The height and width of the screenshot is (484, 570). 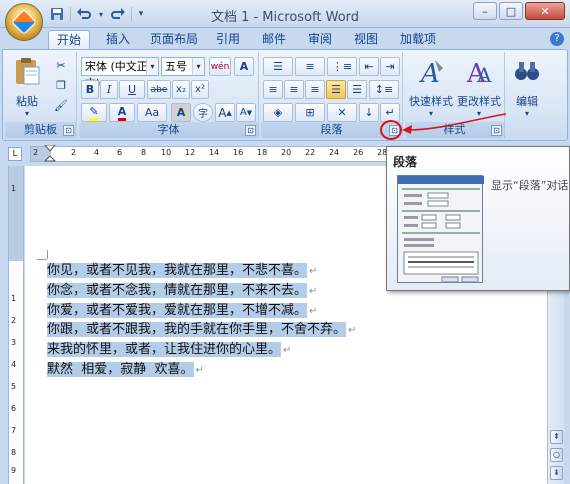 I want to click on justify-button: ☰, so click(x=336, y=89).